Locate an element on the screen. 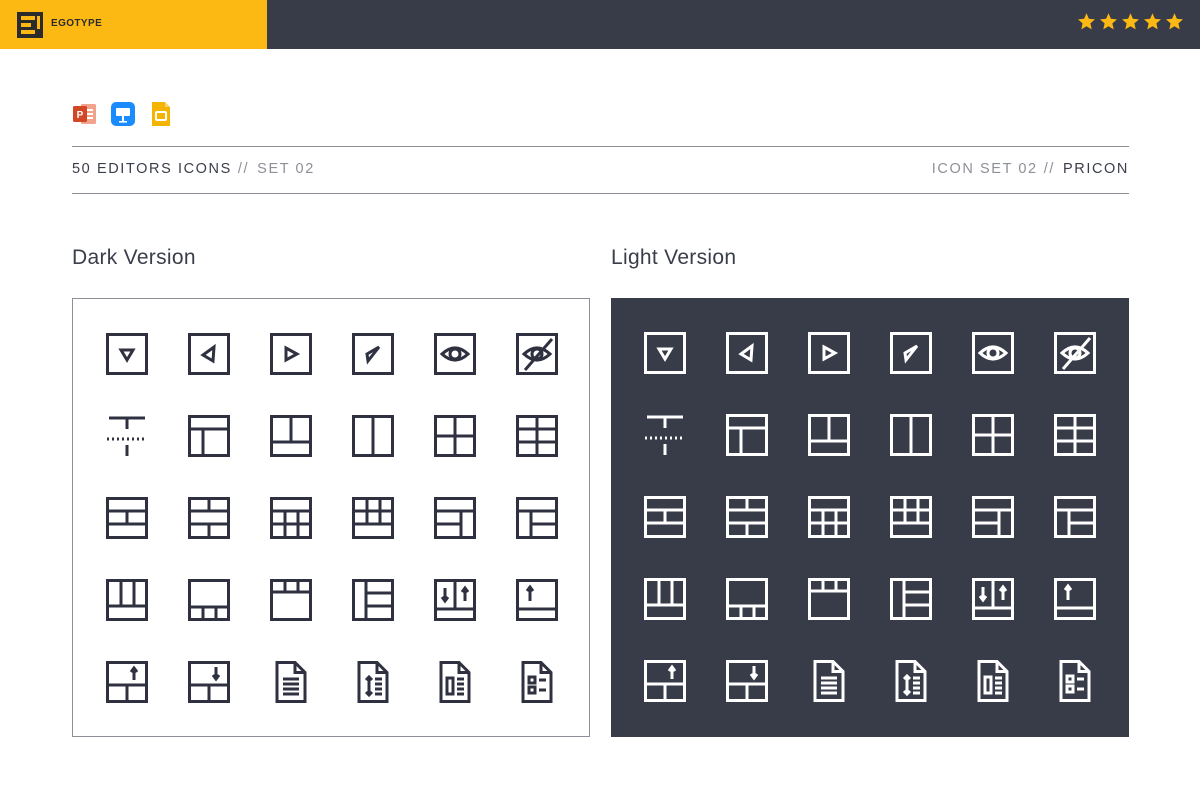  keynote-icon is located at coordinates (123, 114).